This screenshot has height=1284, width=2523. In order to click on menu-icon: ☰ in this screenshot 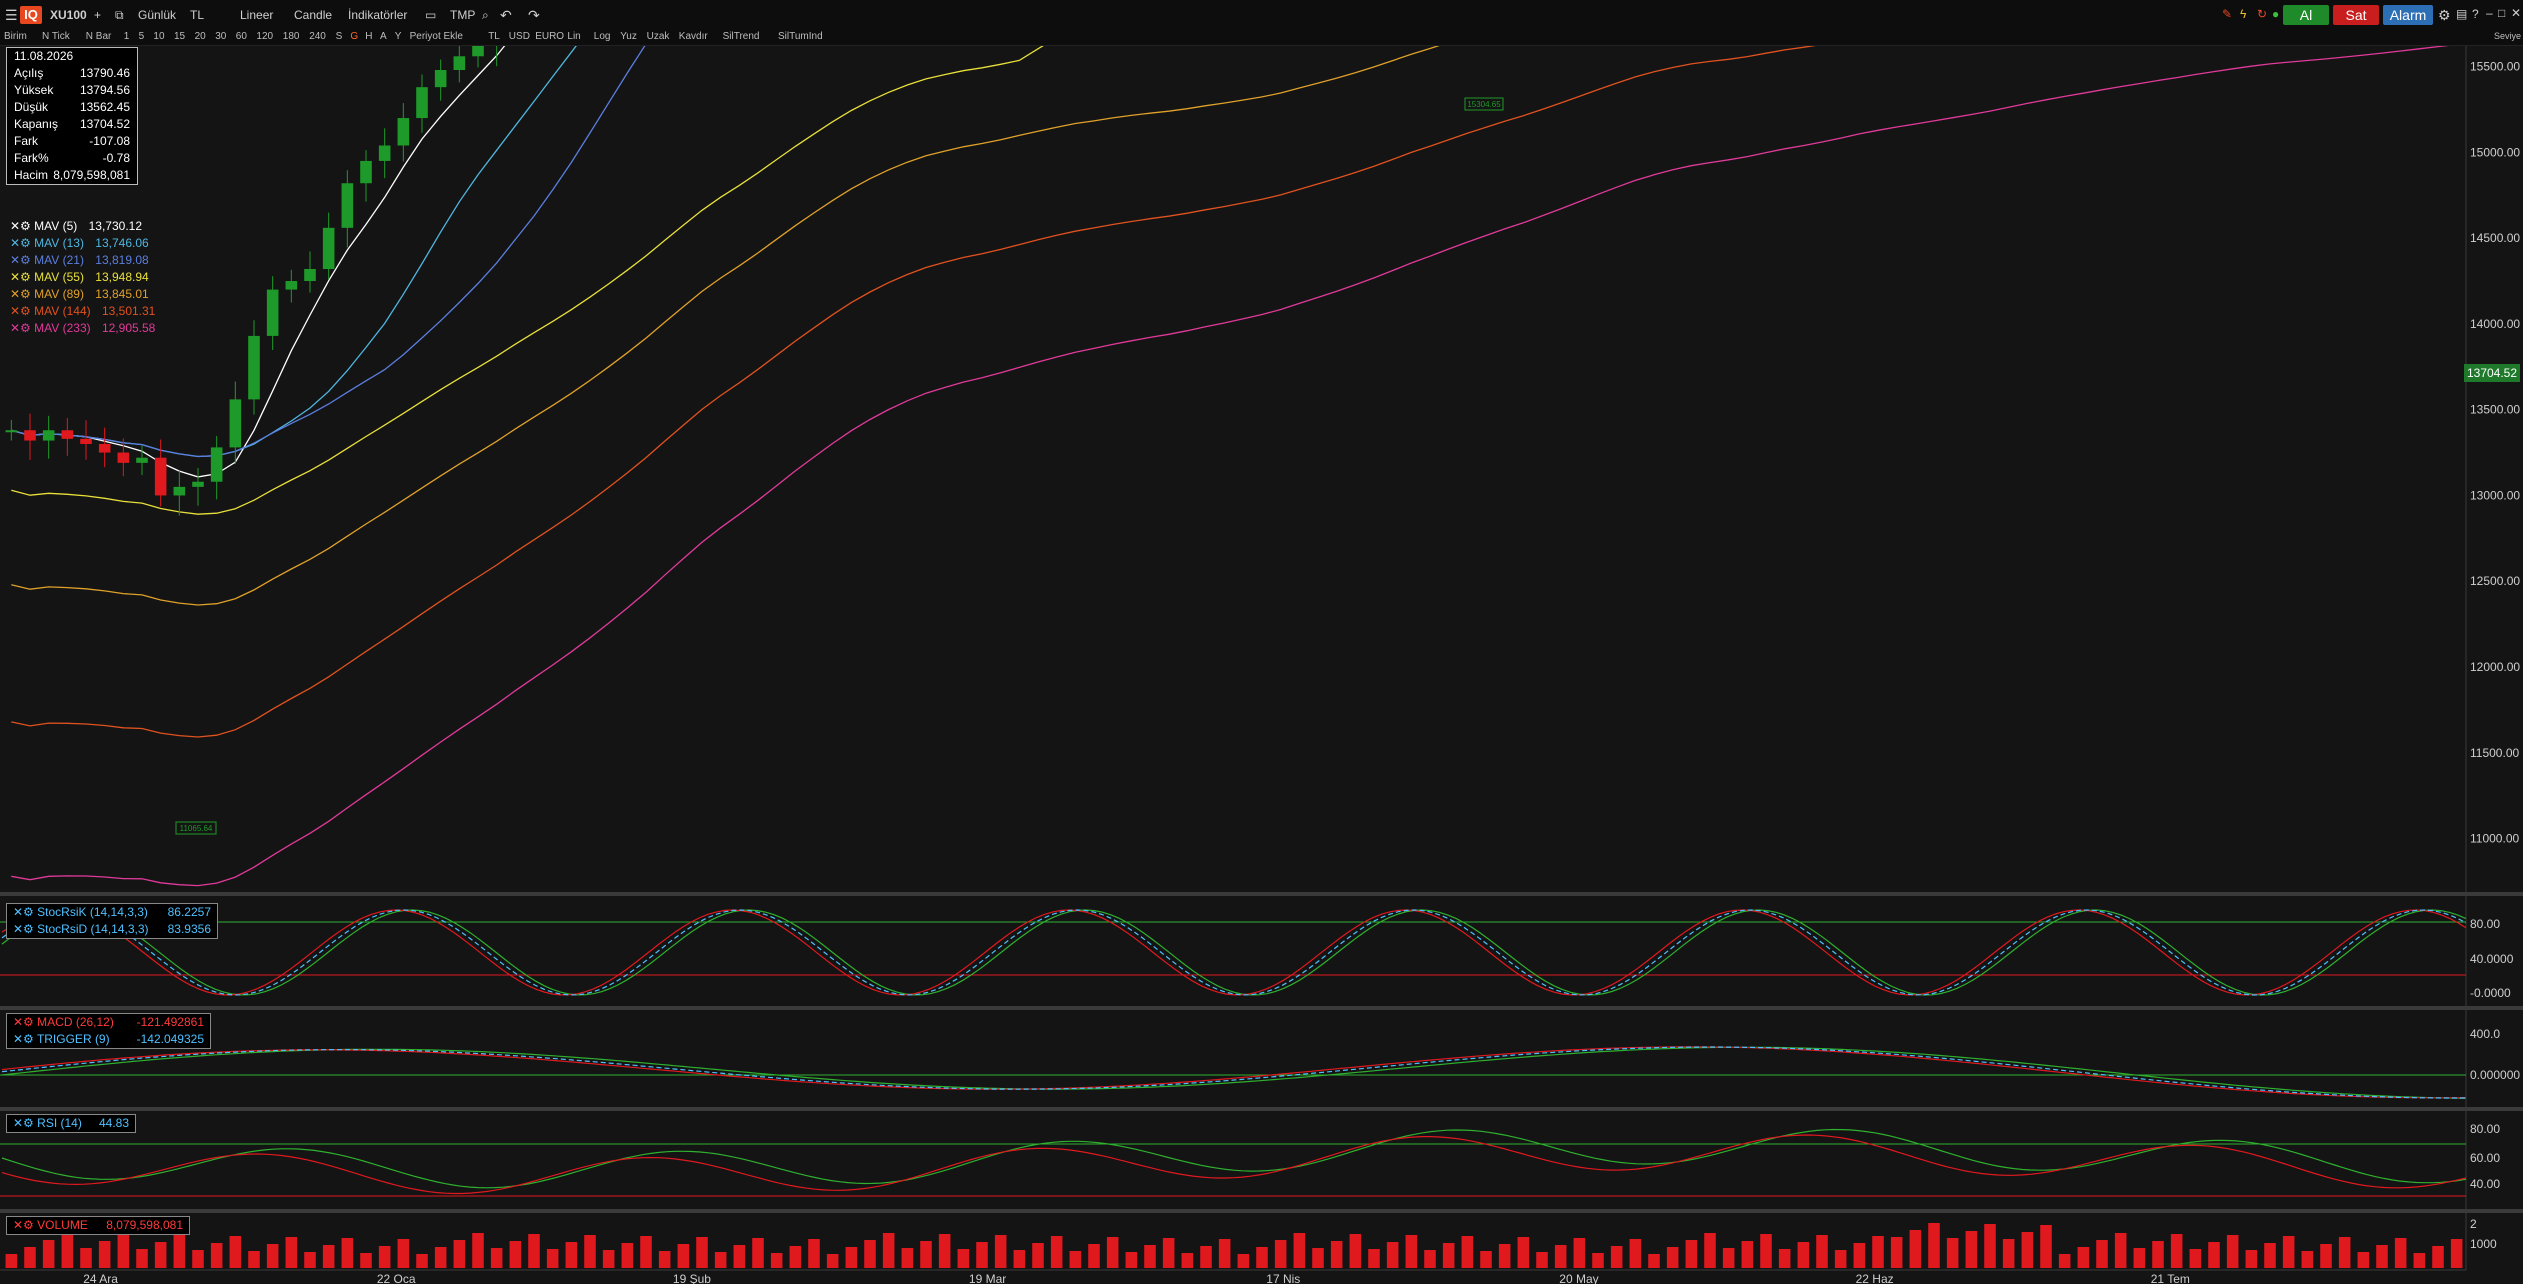, I will do `click(11, 15)`.